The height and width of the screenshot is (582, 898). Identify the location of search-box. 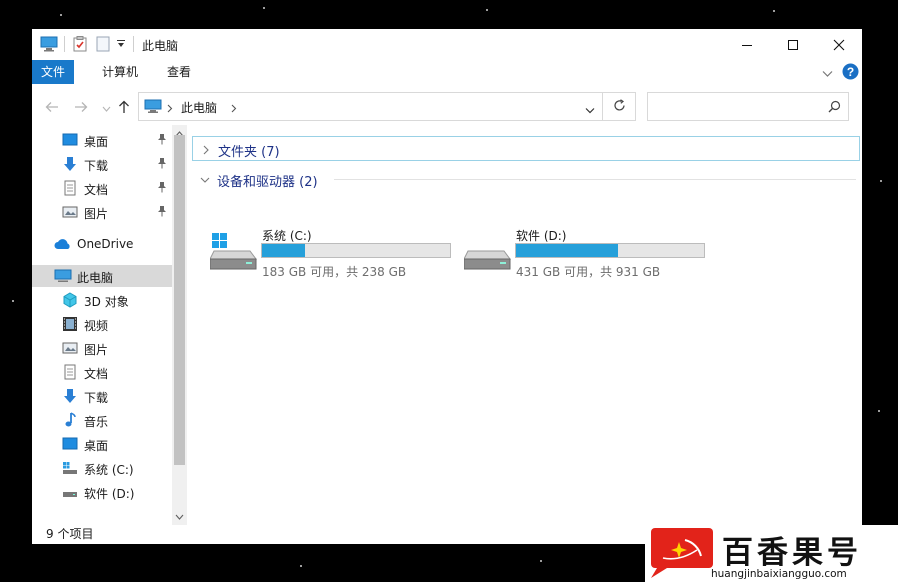
(748, 106).